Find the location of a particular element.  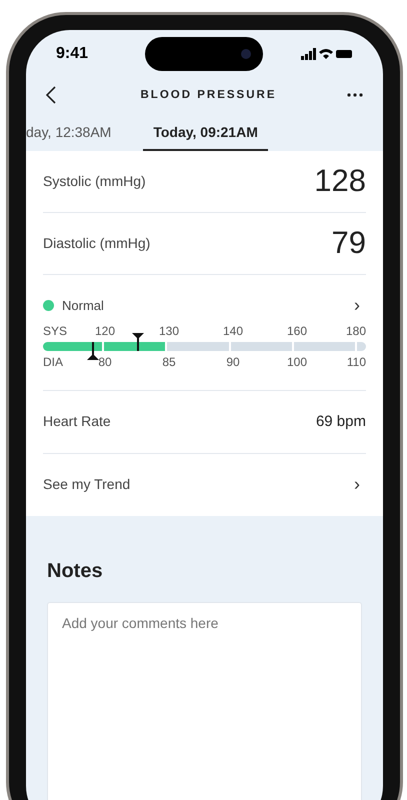

dia-scale-tick: 90 is located at coordinates (233, 362).